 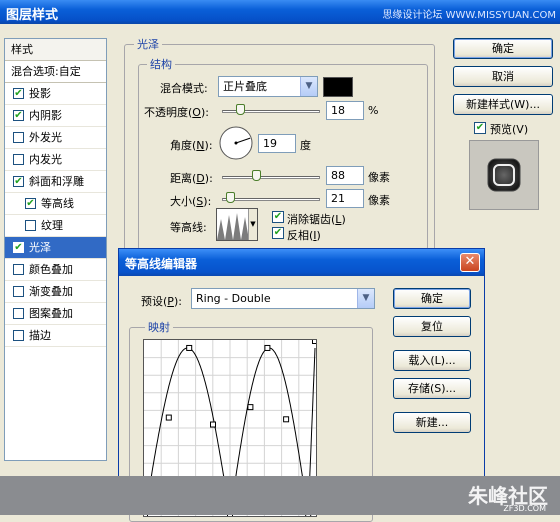 I want to click on style-item-label: 投影, so click(x=40, y=93).